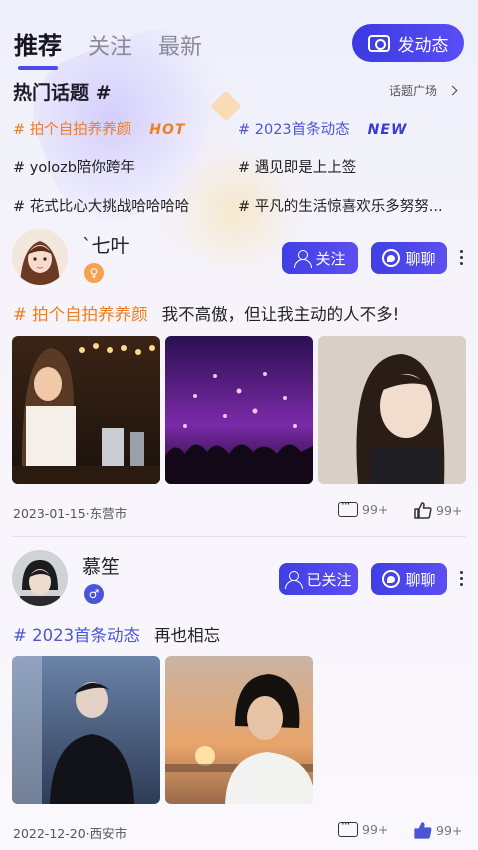  I want to click on post-caption: # 2023首条动态 再也相忘, so click(116, 634).